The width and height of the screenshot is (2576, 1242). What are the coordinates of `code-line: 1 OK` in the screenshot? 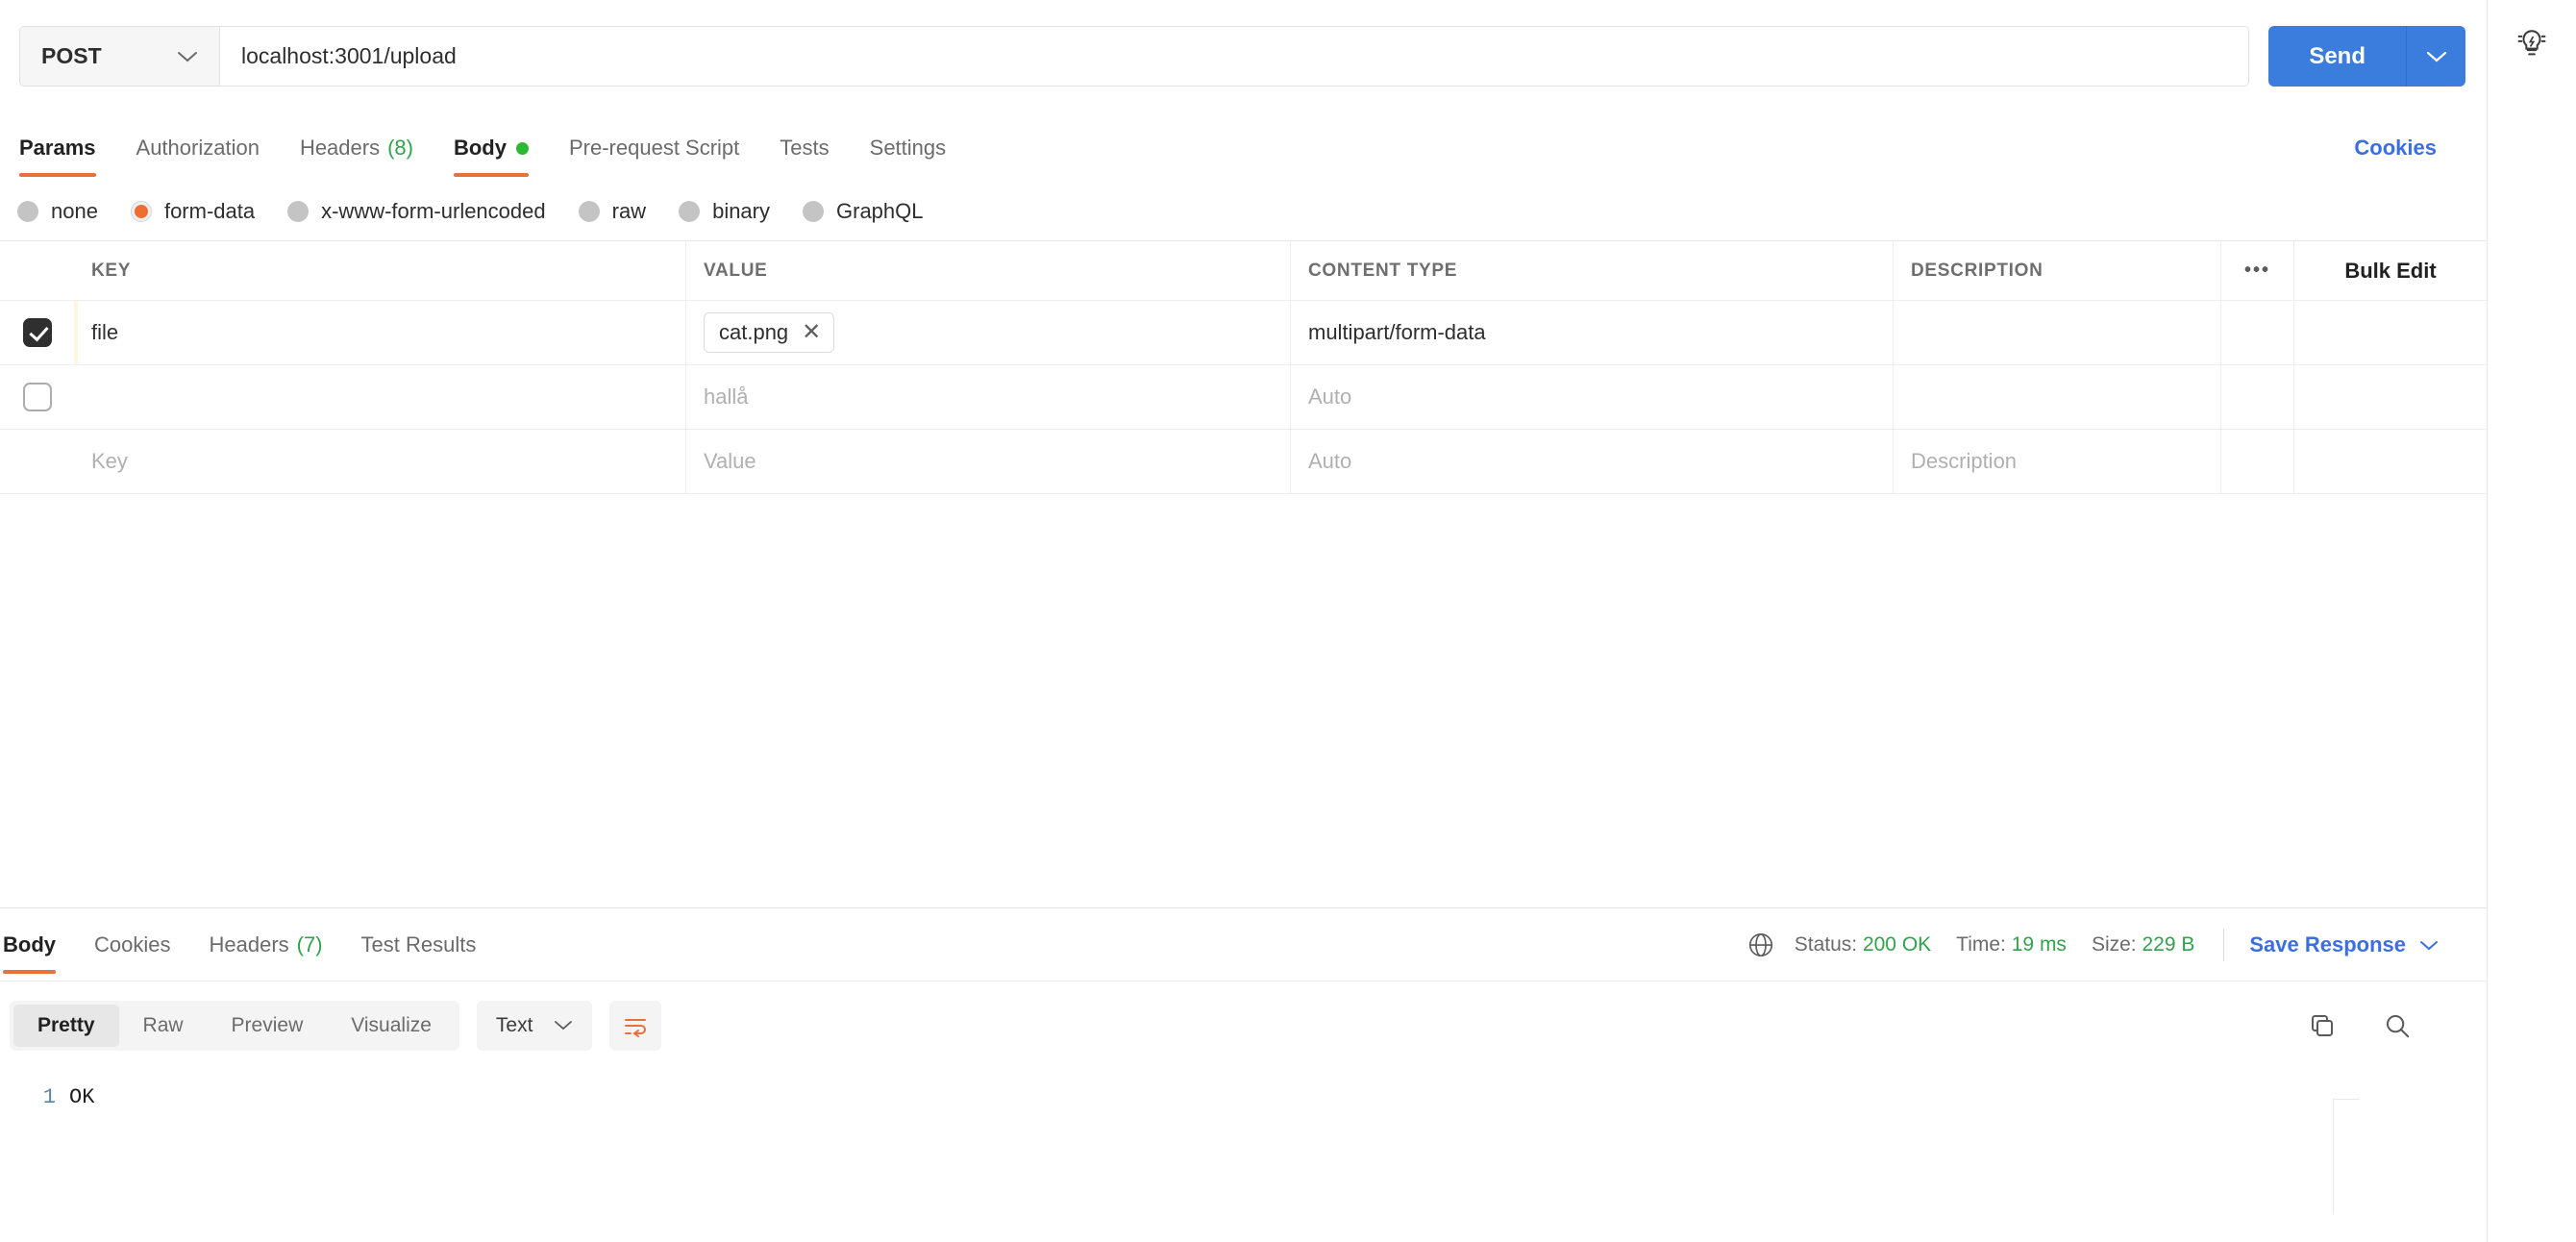 It's located at (1243, 1097).